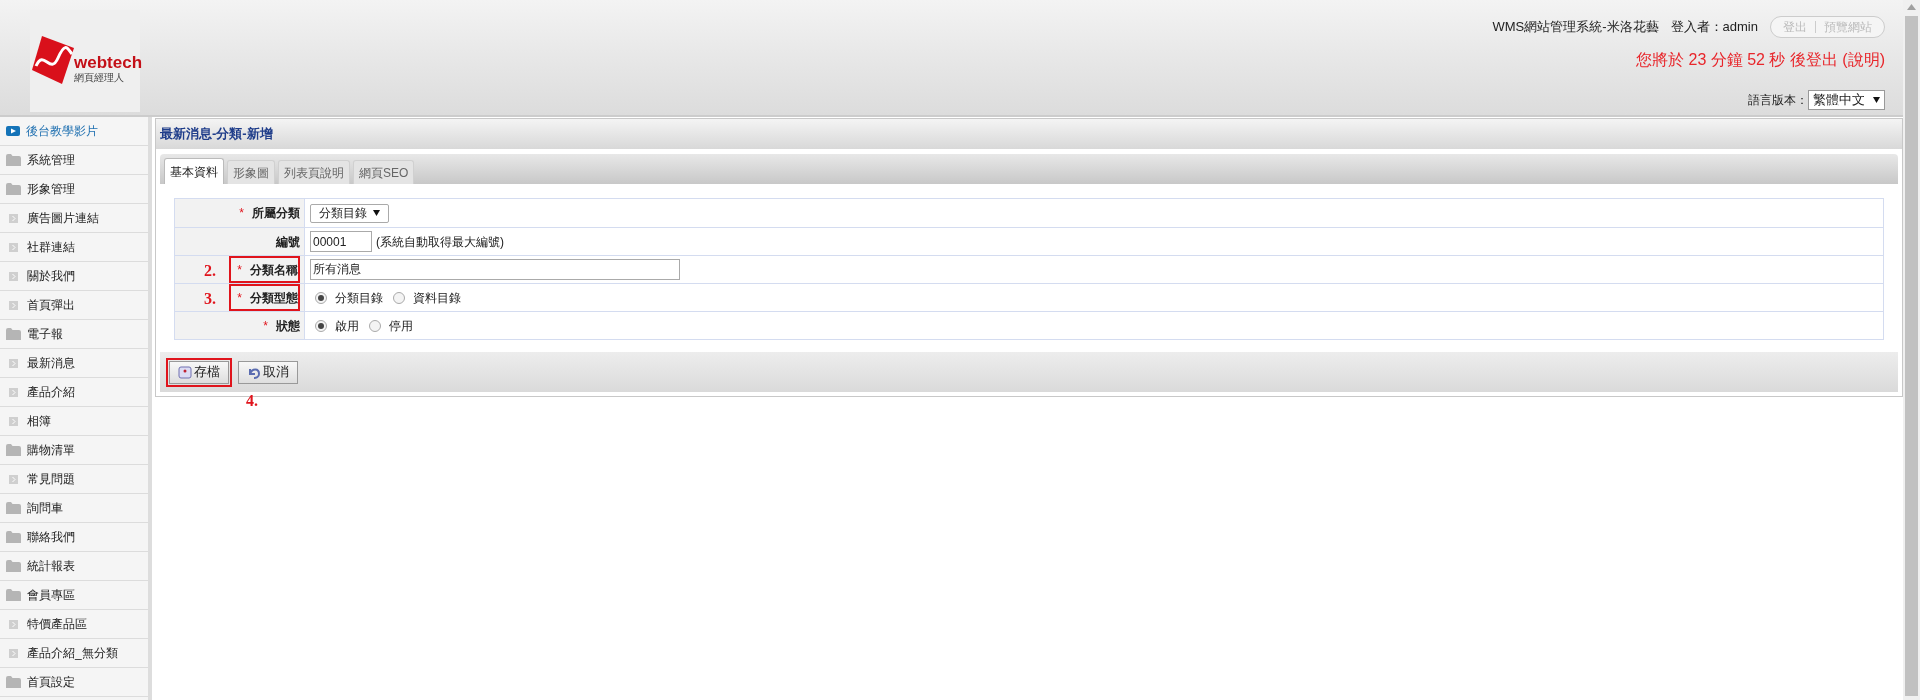 This screenshot has width=1920, height=700. I want to click on sidebar-item: 聯絡我們, so click(74, 537).